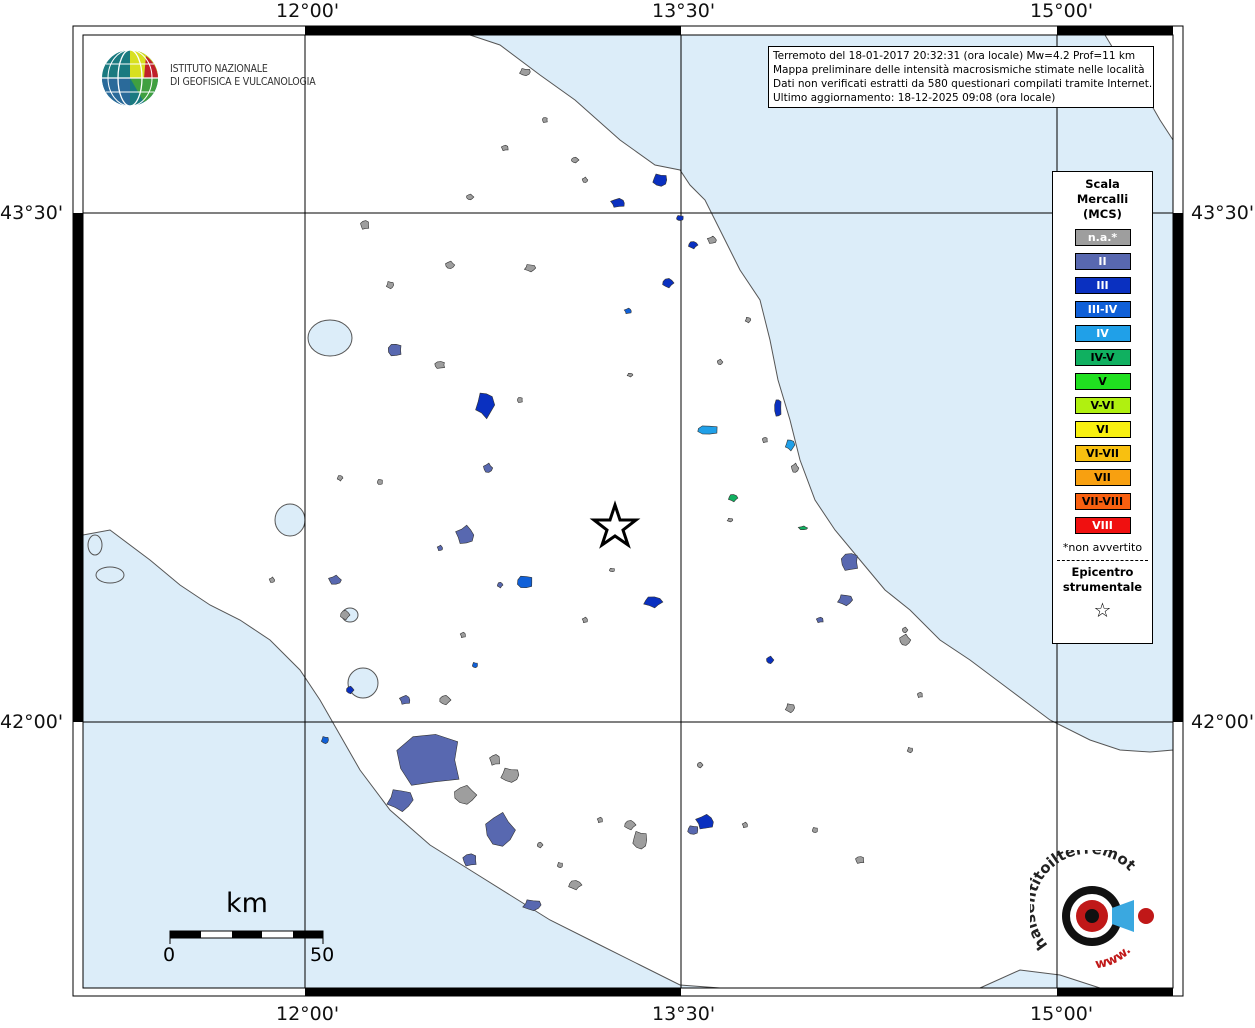 This screenshot has height=1028, width=1255. Describe the element at coordinates (330, 338) in the screenshot. I see `lake-trasimeno` at that location.